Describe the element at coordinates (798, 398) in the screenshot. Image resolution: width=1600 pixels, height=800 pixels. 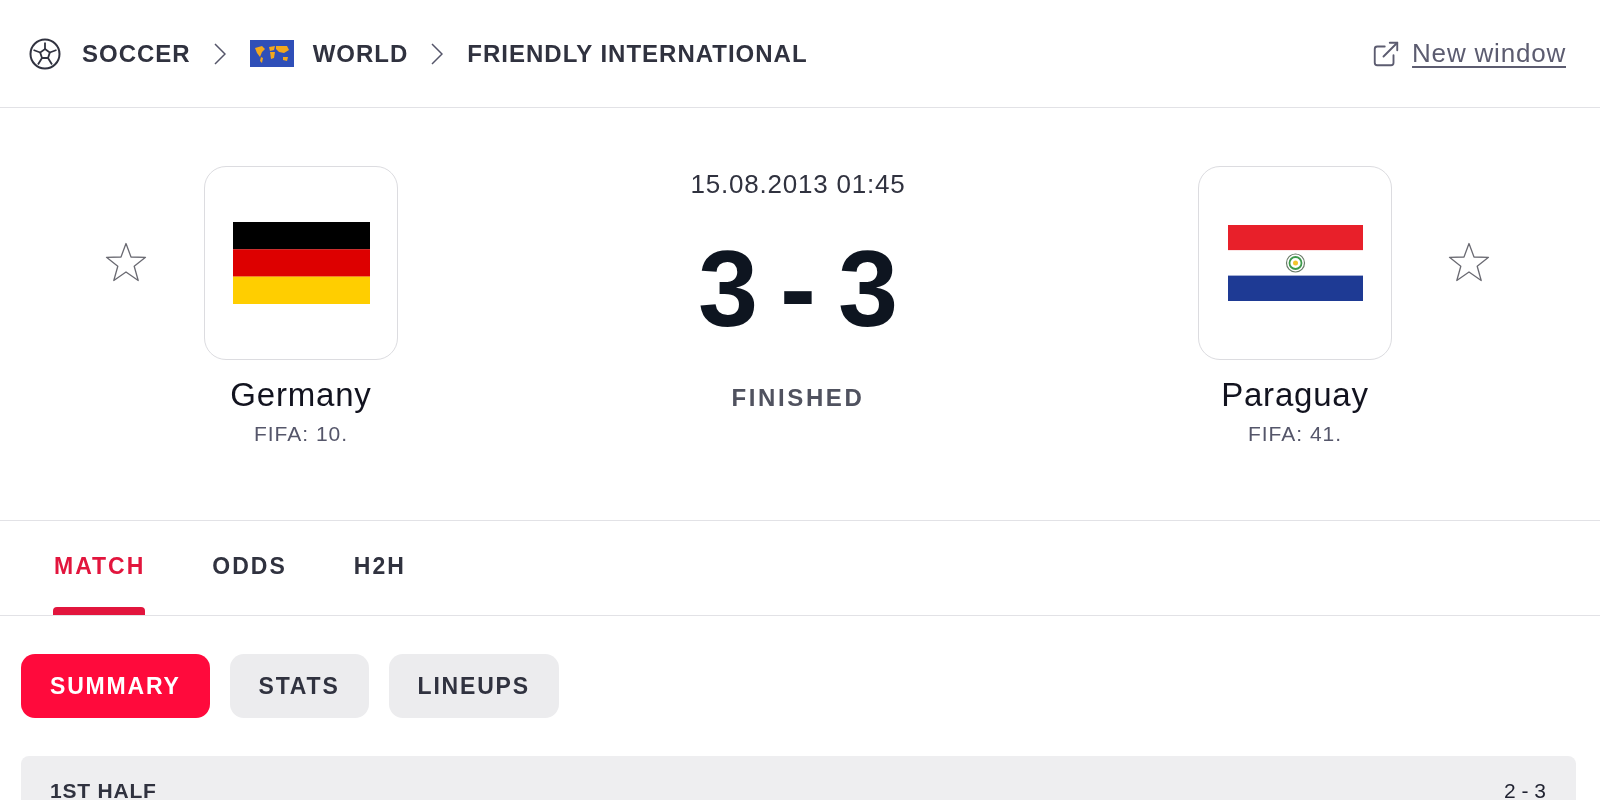
I see `match-status: FINISHED` at that location.